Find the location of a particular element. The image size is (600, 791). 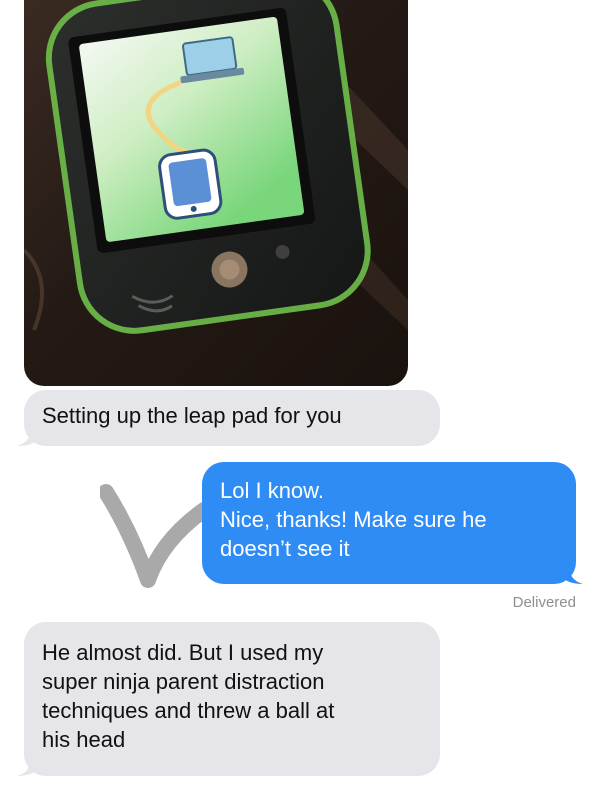

message-text: super ninja parent distraction is located at coordinates (183, 681).